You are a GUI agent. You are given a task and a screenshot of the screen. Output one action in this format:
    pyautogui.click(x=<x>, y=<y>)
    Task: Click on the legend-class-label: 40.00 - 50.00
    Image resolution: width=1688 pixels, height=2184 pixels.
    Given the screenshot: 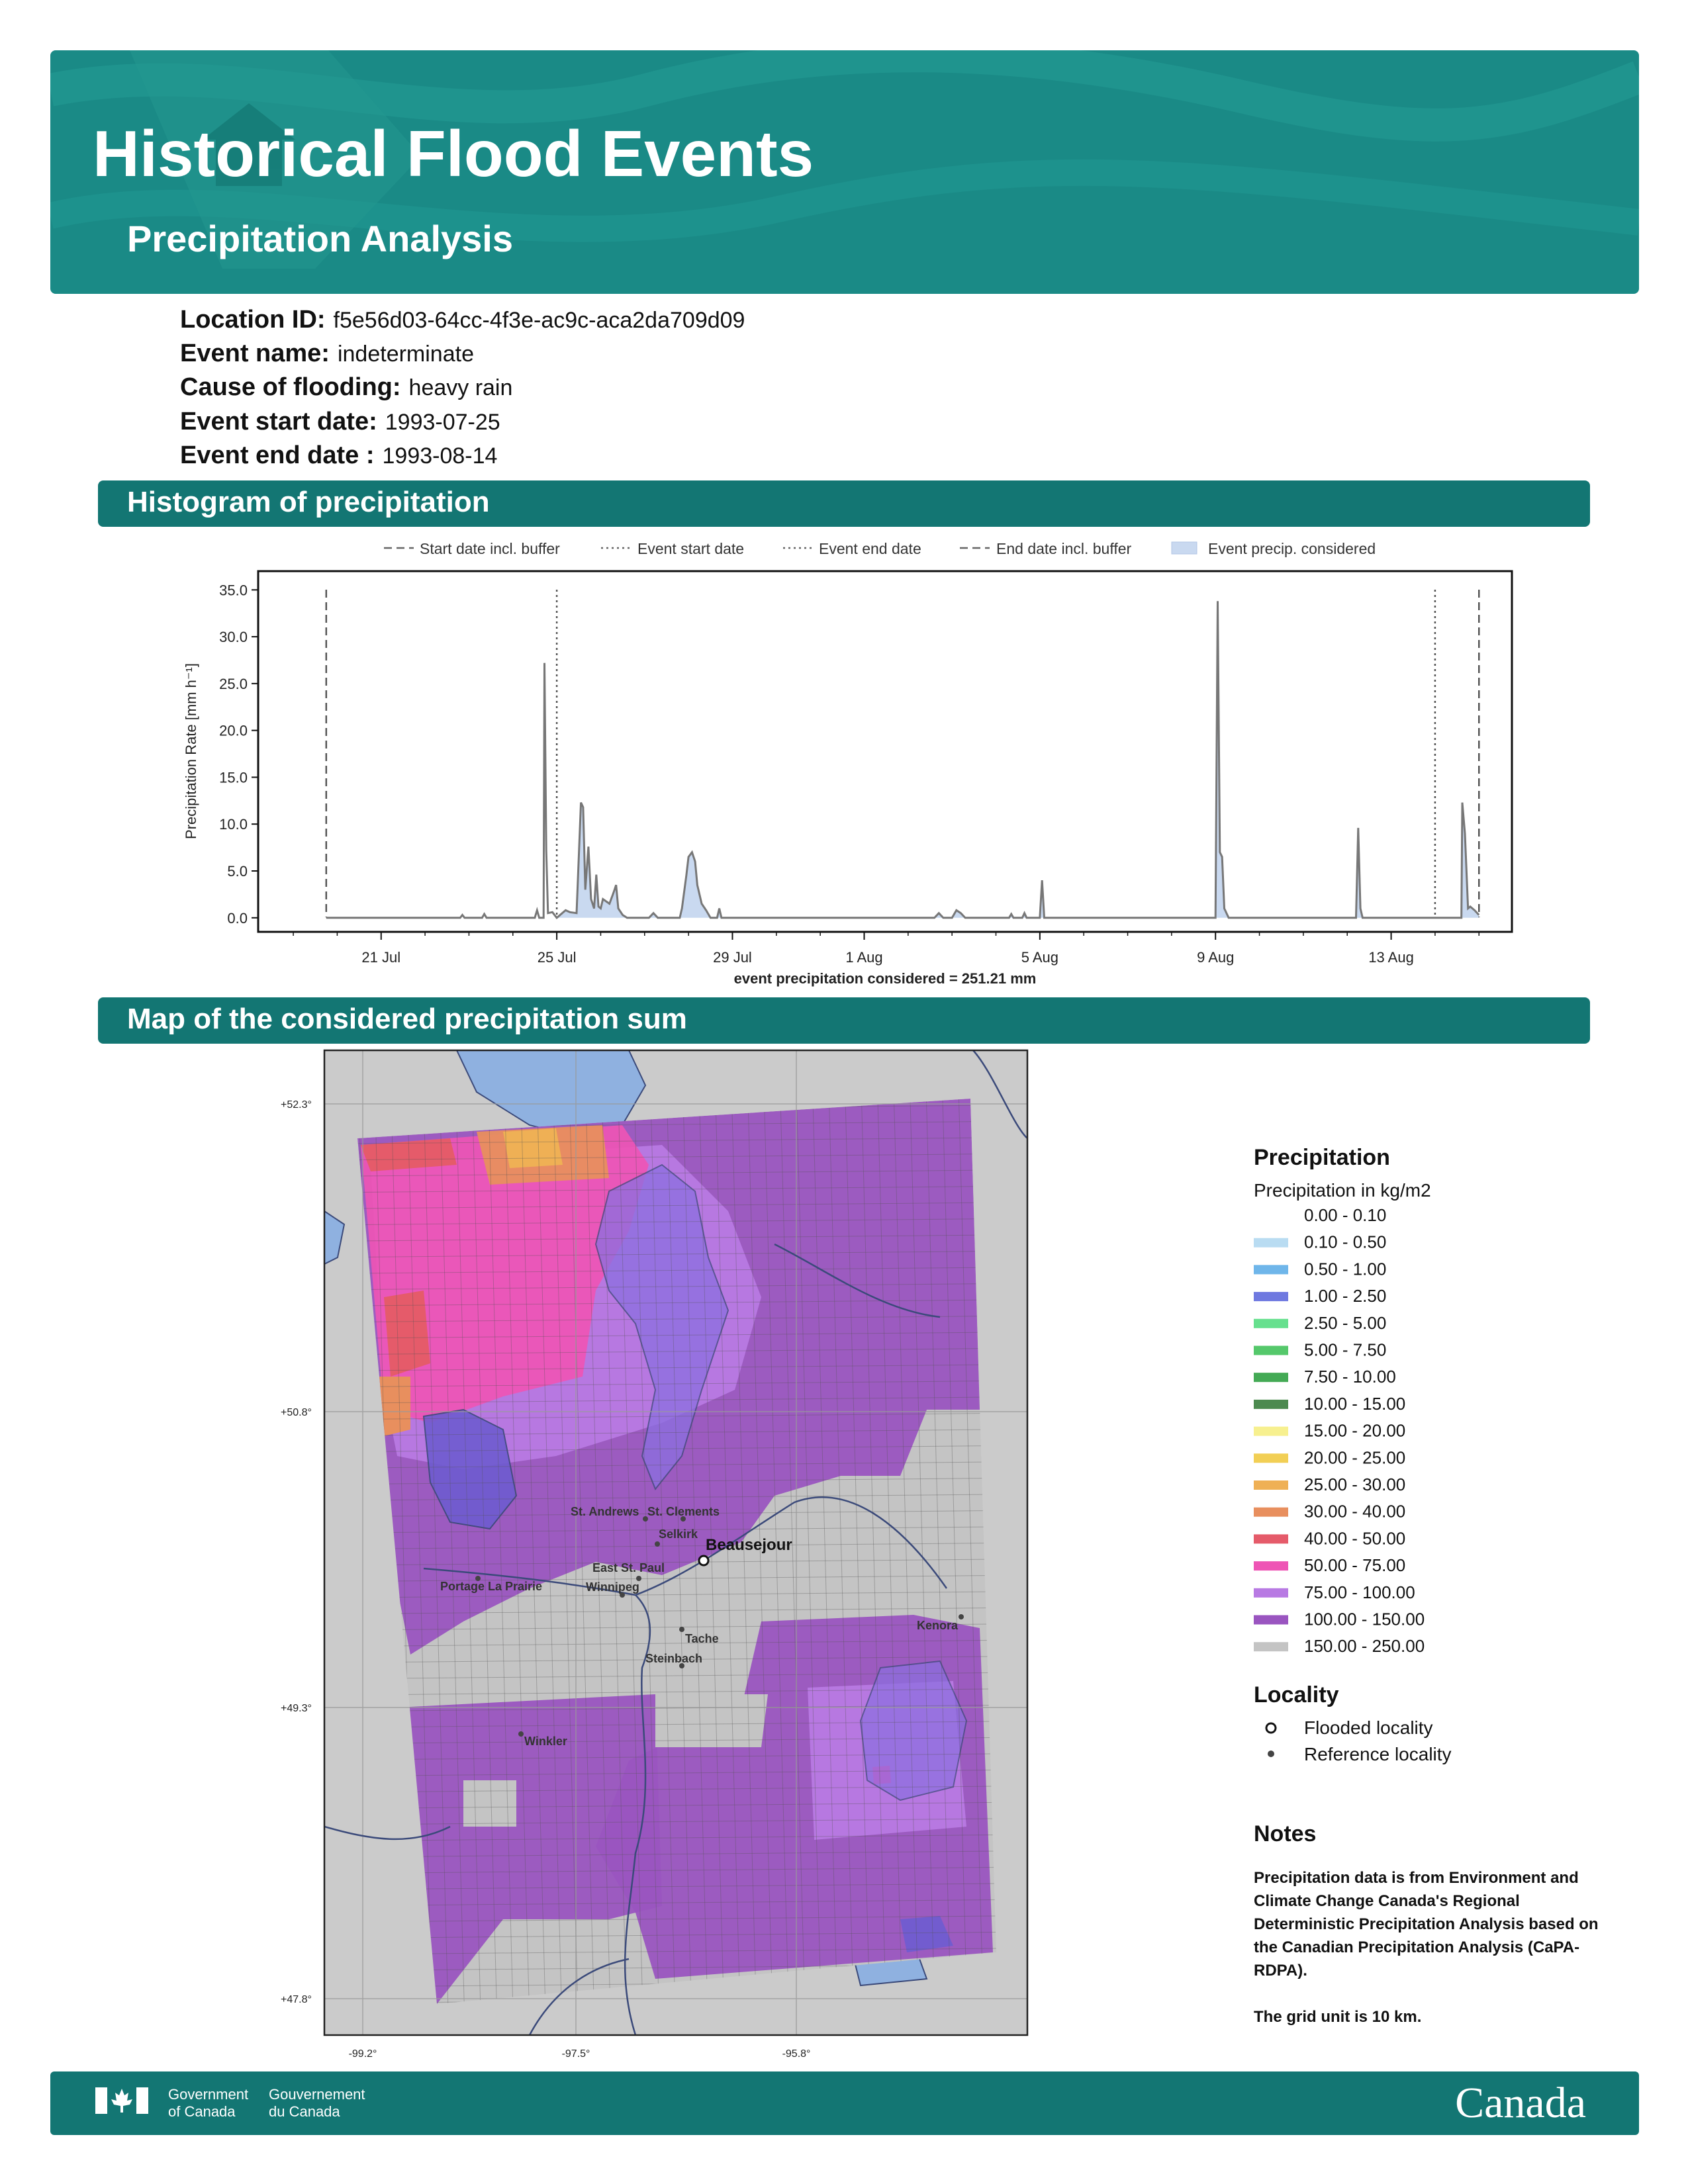 What is the action you would take?
    pyautogui.click(x=1354, y=1538)
    